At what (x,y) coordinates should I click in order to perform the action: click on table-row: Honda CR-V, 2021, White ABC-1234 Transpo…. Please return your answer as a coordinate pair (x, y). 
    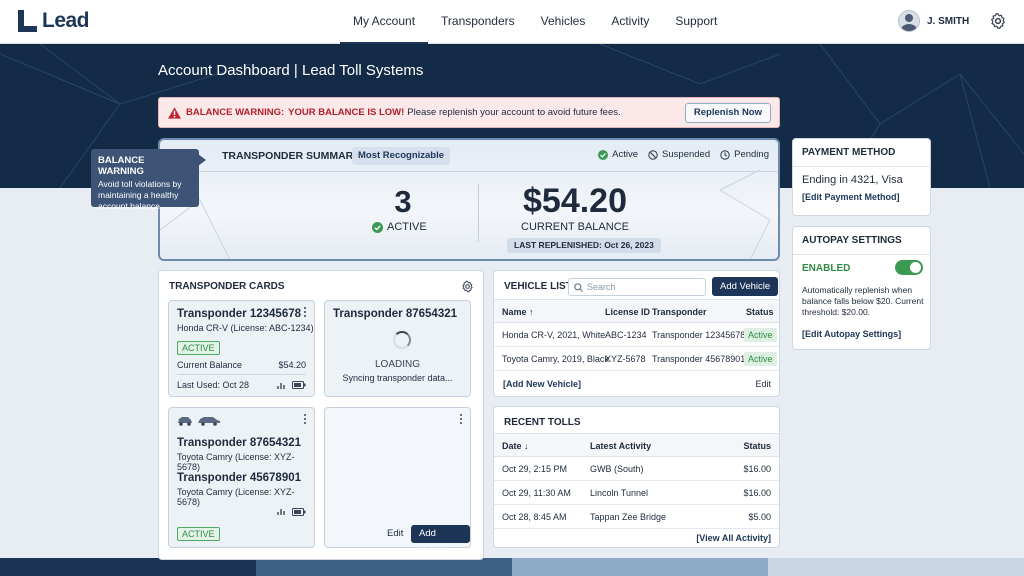
    Looking at the image, I should click on (636, 335).